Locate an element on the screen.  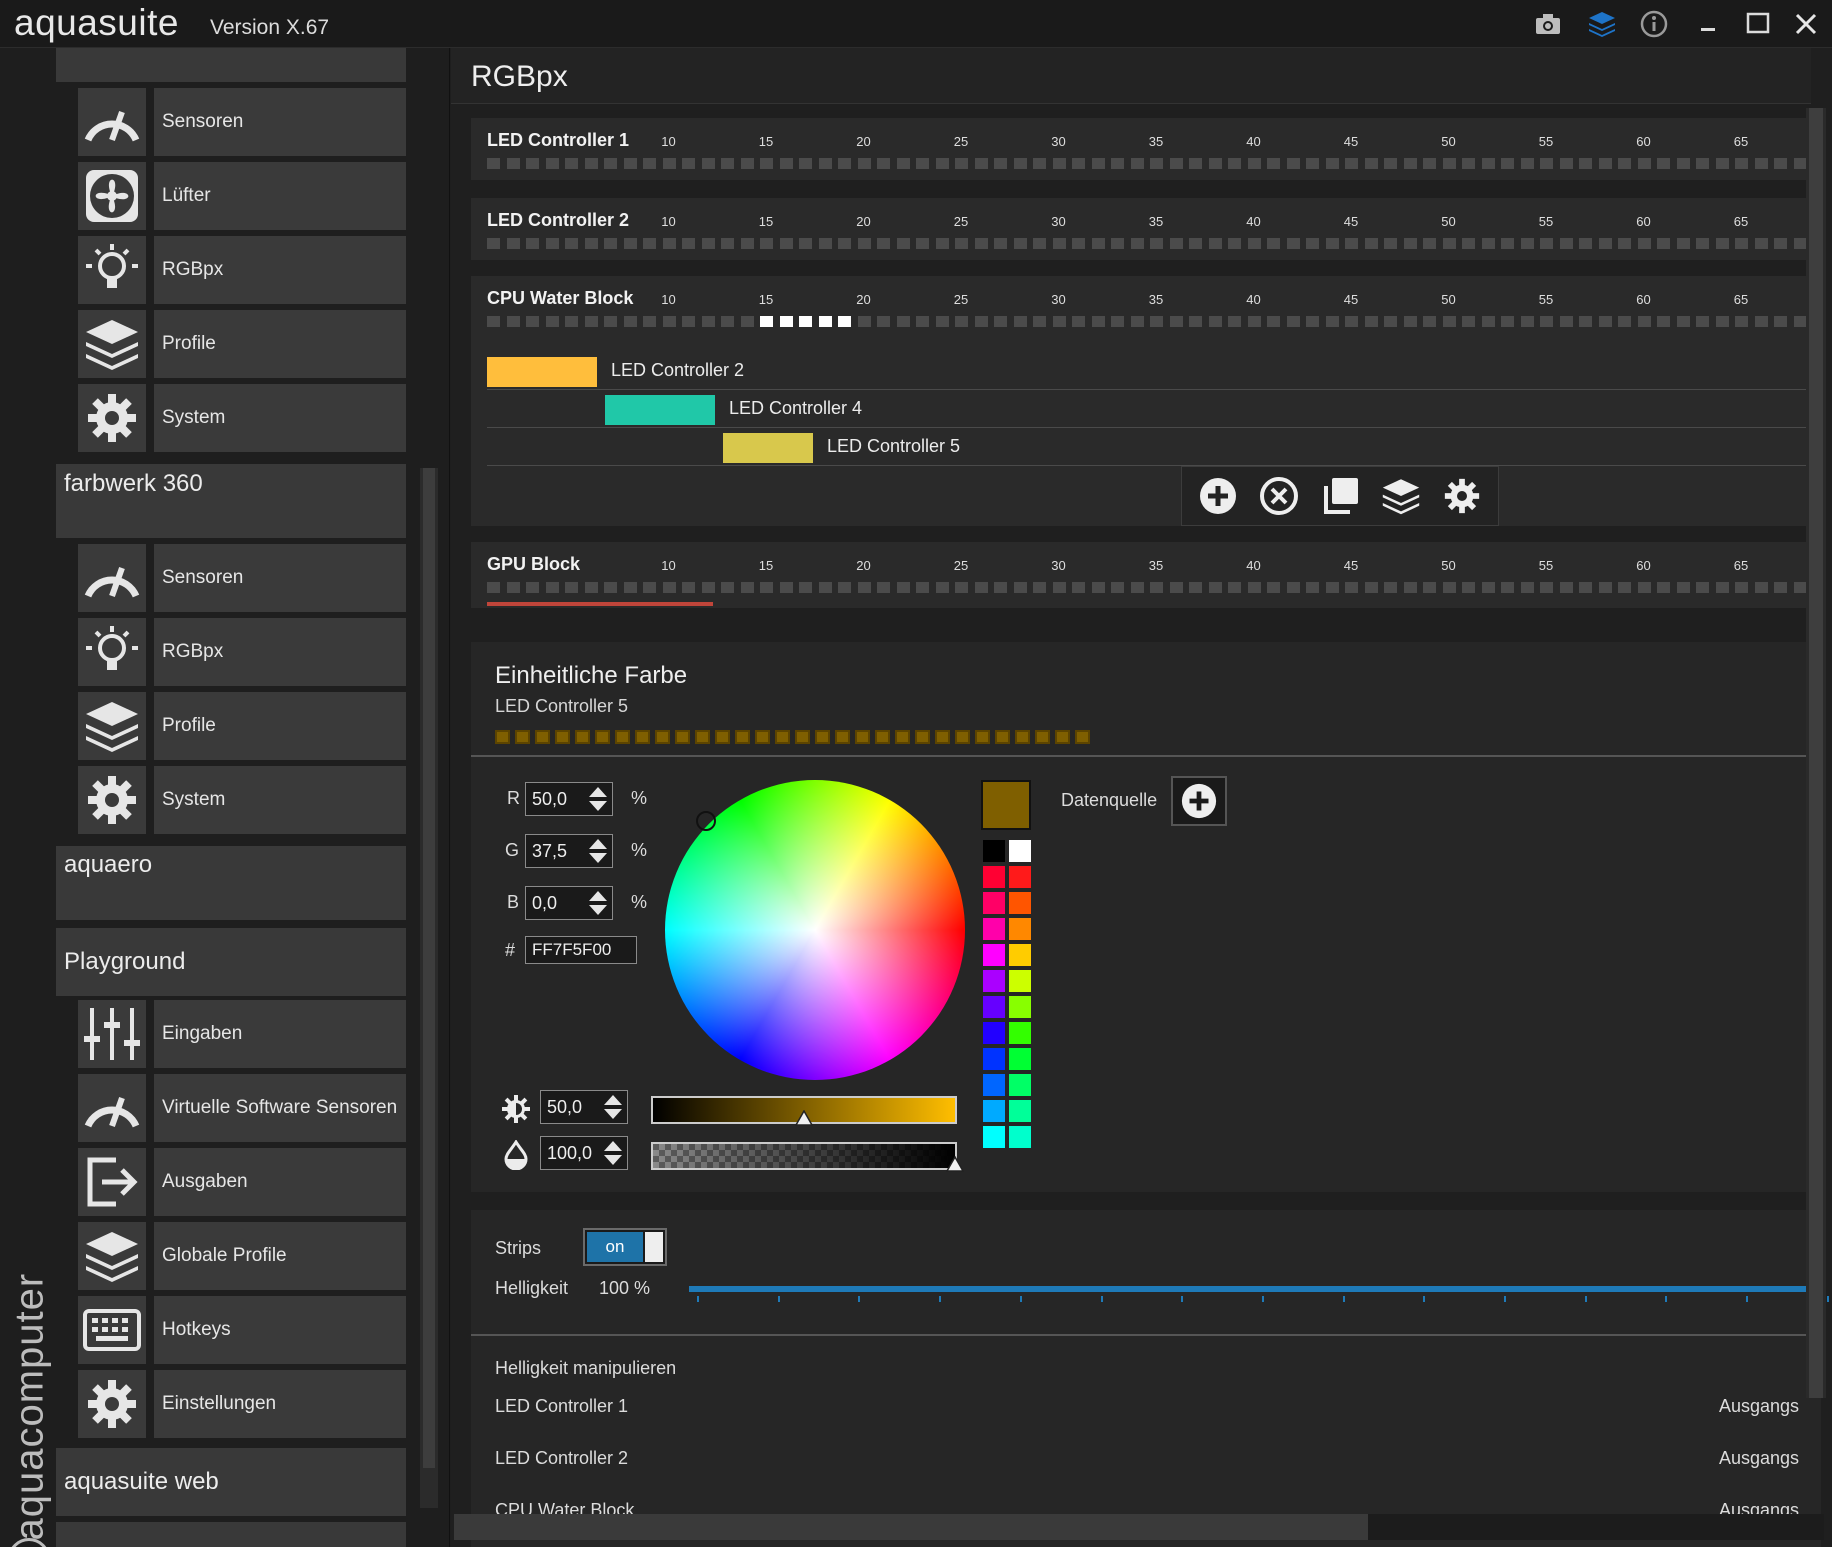
color-wheel is located at coordinates (815, 930).